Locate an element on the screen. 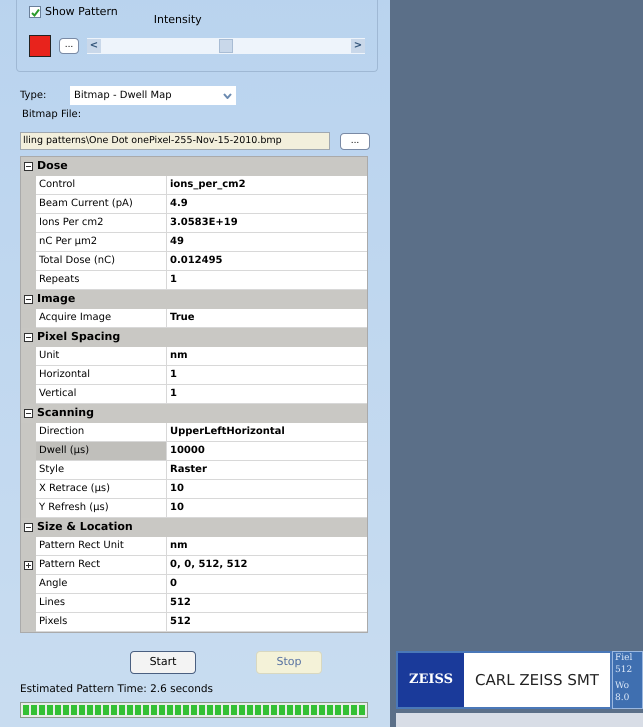  property-value: 10000 is located at coordinates (267, 451).